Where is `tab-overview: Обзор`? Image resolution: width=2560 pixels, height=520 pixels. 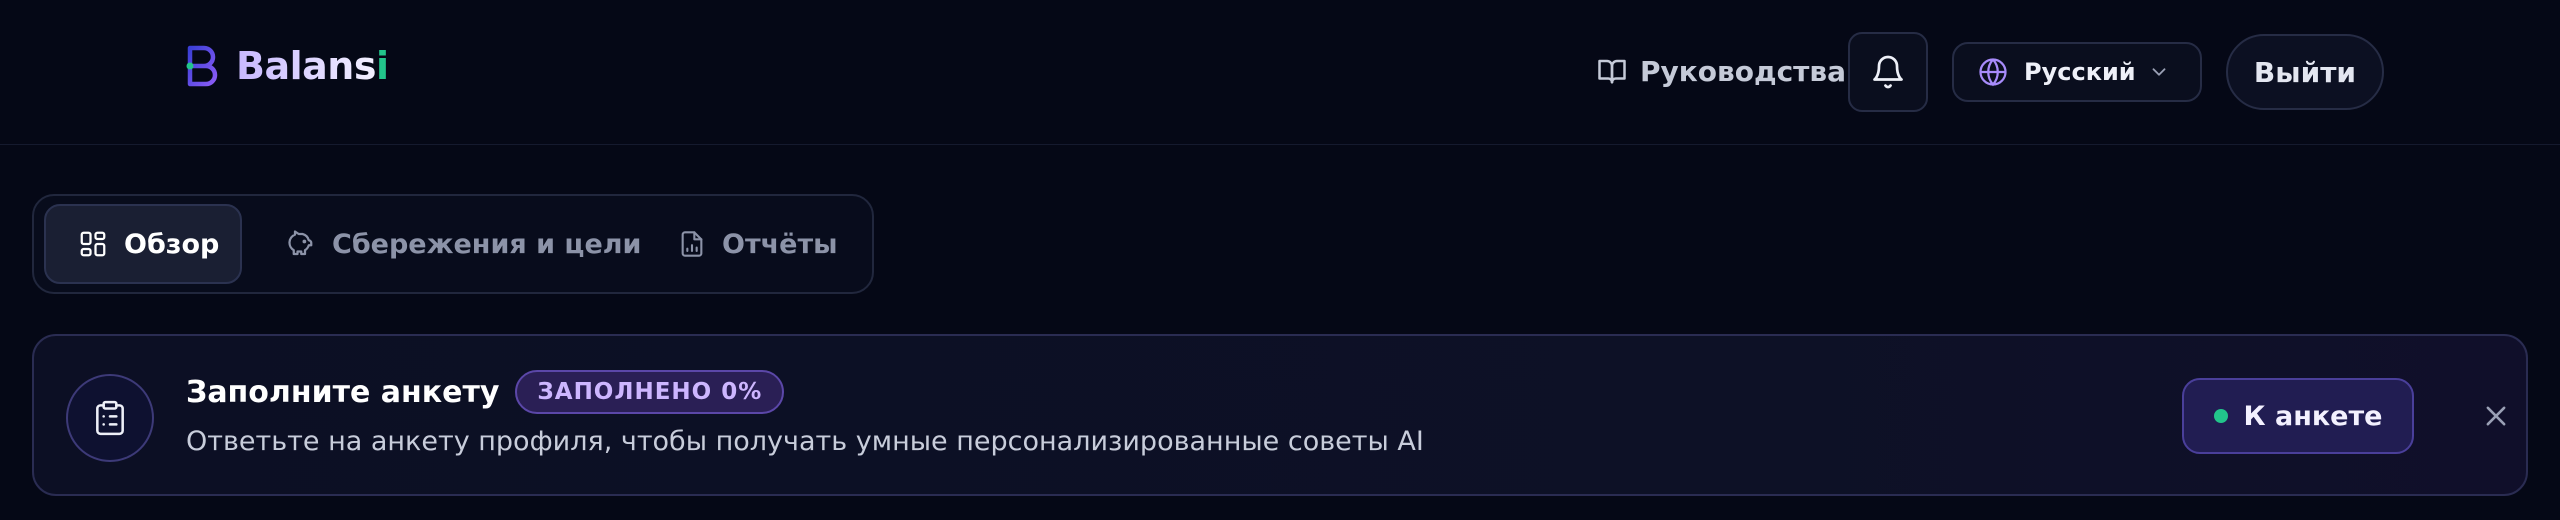 tab-overview: Обзор is located at coordinates (143, 244).